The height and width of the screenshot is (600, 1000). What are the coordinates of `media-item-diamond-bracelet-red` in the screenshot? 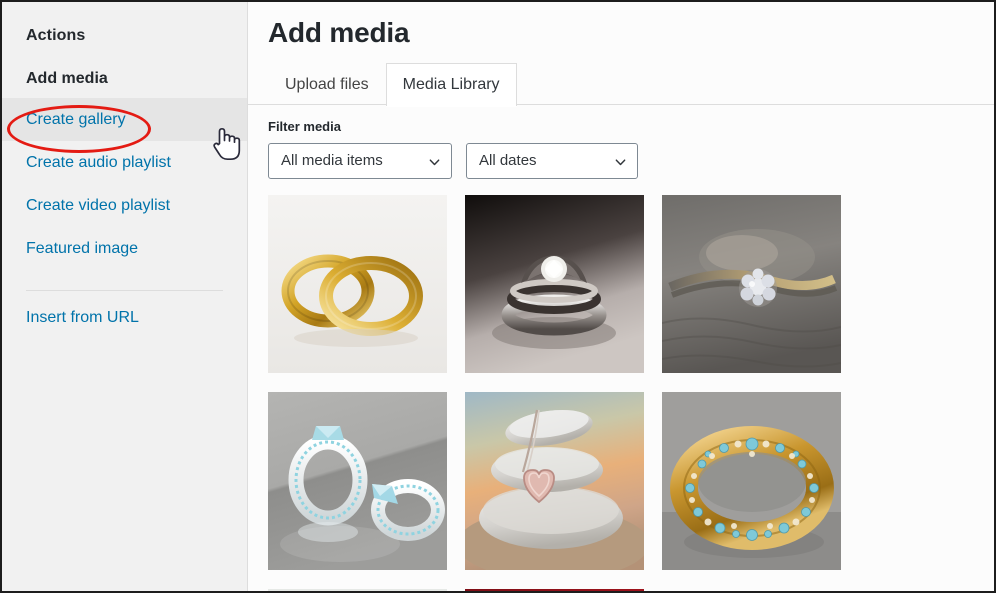 It's located at (554, 589).